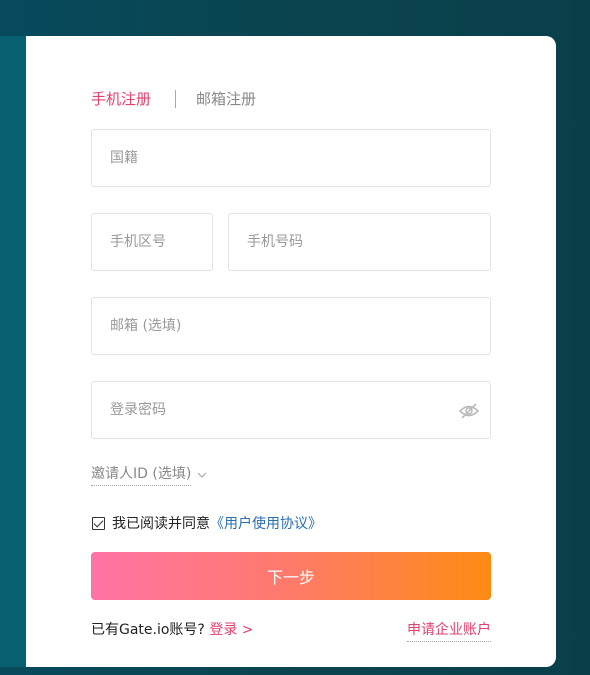  Describe the element at coordinates (300, 410) in the screenshot. I see `password-input` at that location.